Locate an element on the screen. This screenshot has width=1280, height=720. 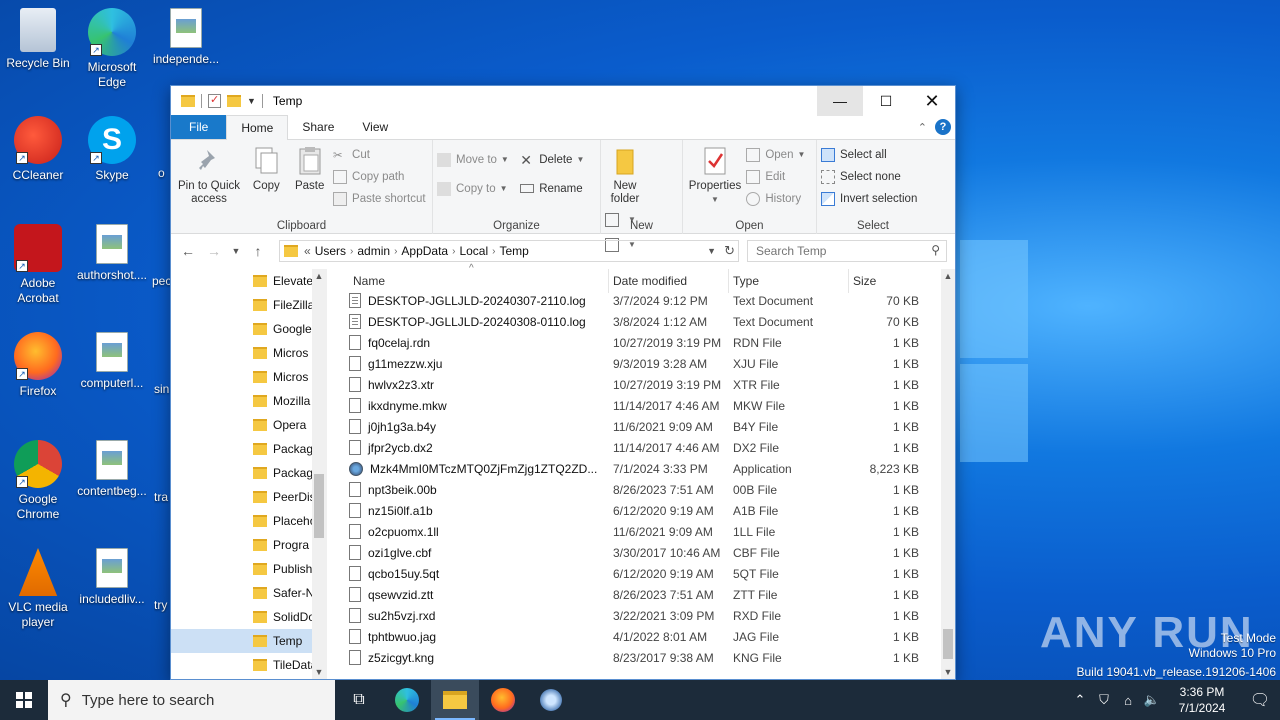
taskbar-file-explorer is located at coordinates (455, 700).